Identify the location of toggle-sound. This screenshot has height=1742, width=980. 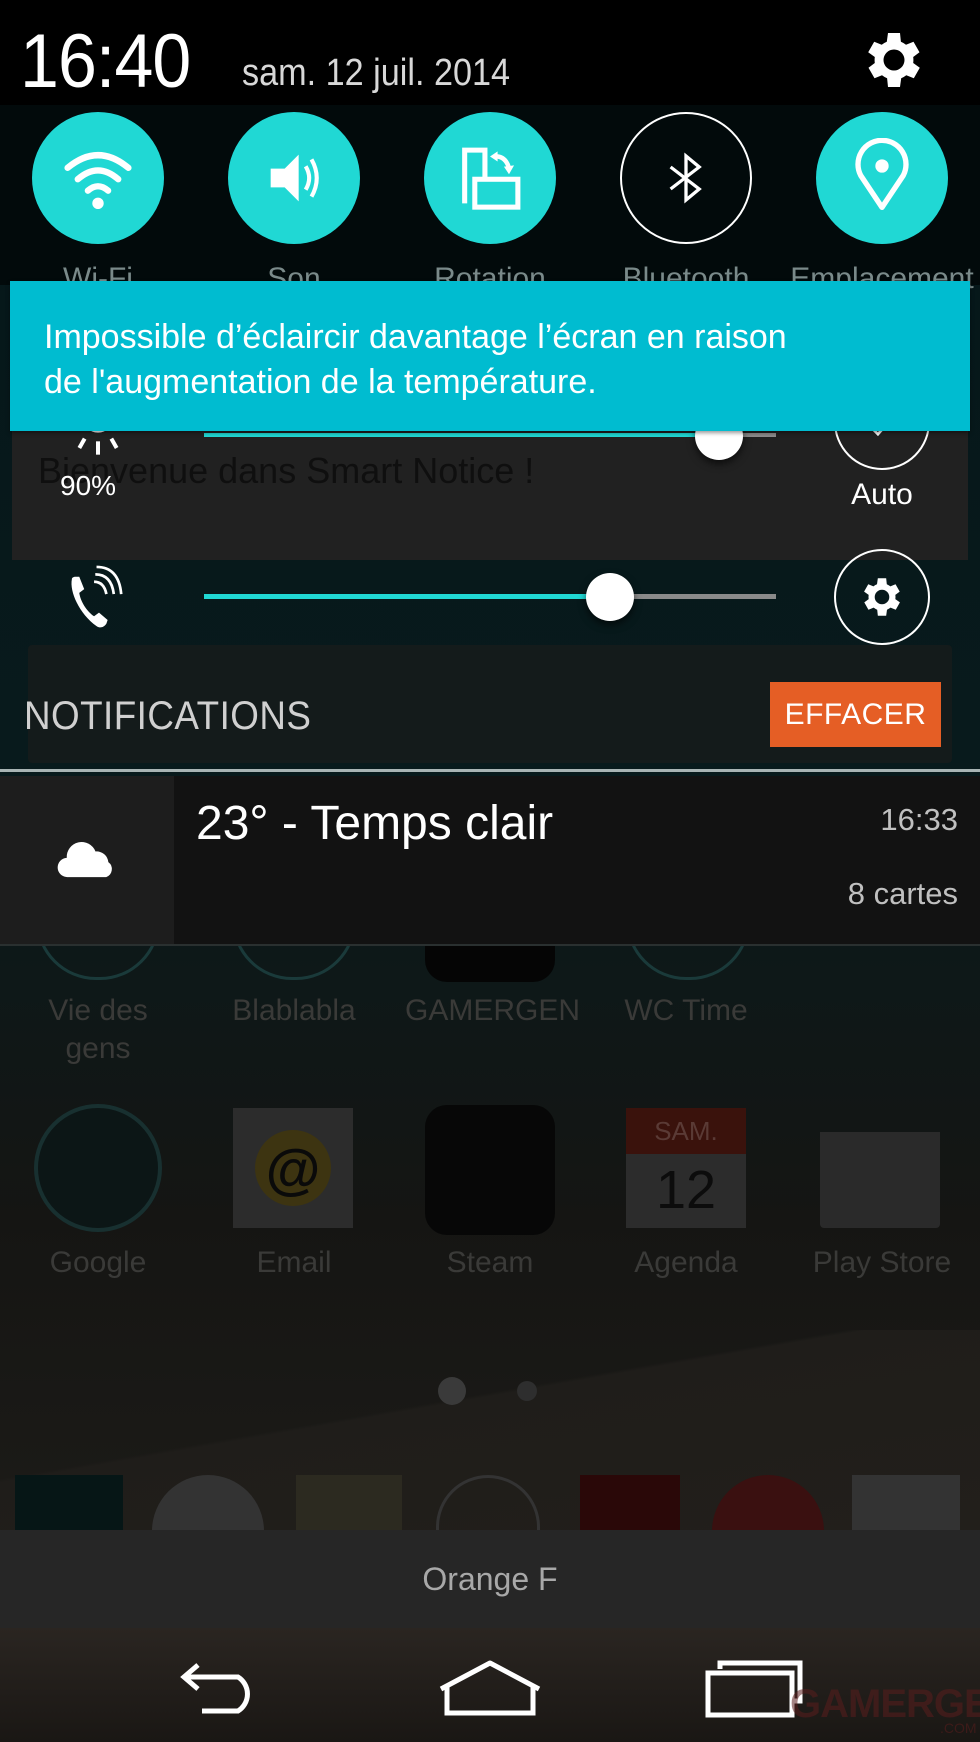
(294, 178).